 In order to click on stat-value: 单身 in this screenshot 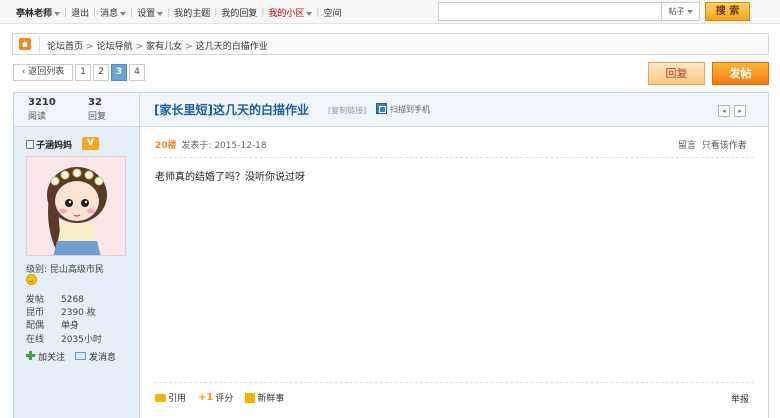, I will do `click(70, 326)`.